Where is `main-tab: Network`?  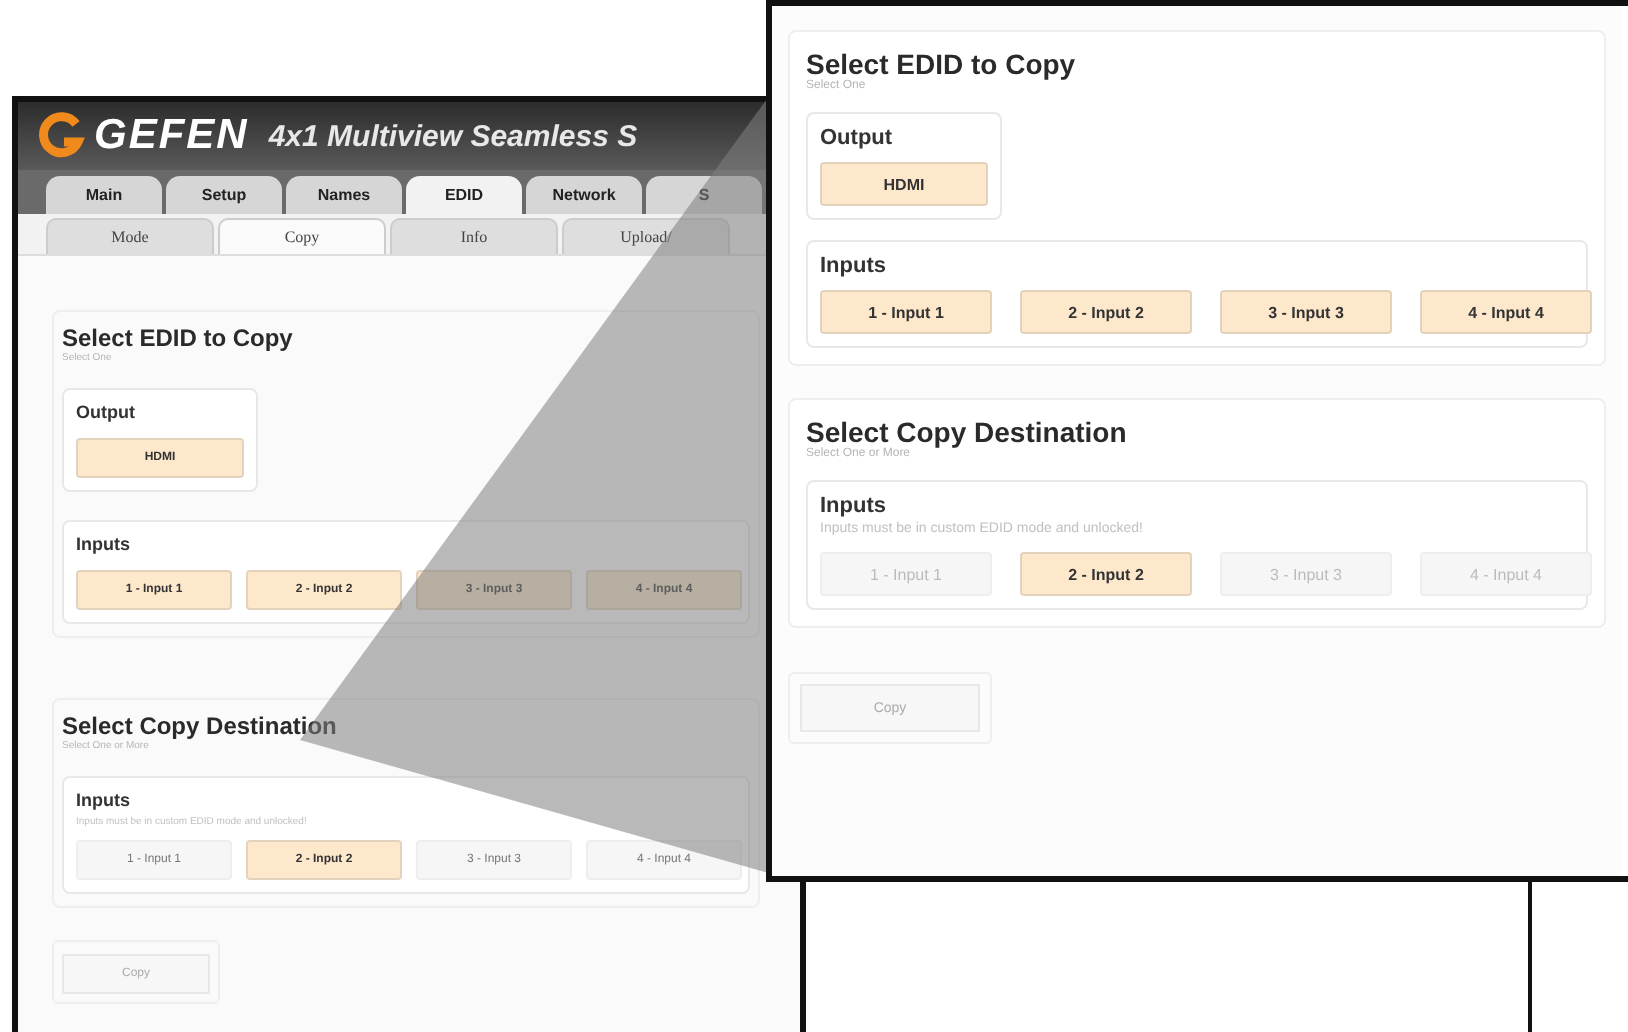
main-tab: Network is located at coordinates (584, 195).